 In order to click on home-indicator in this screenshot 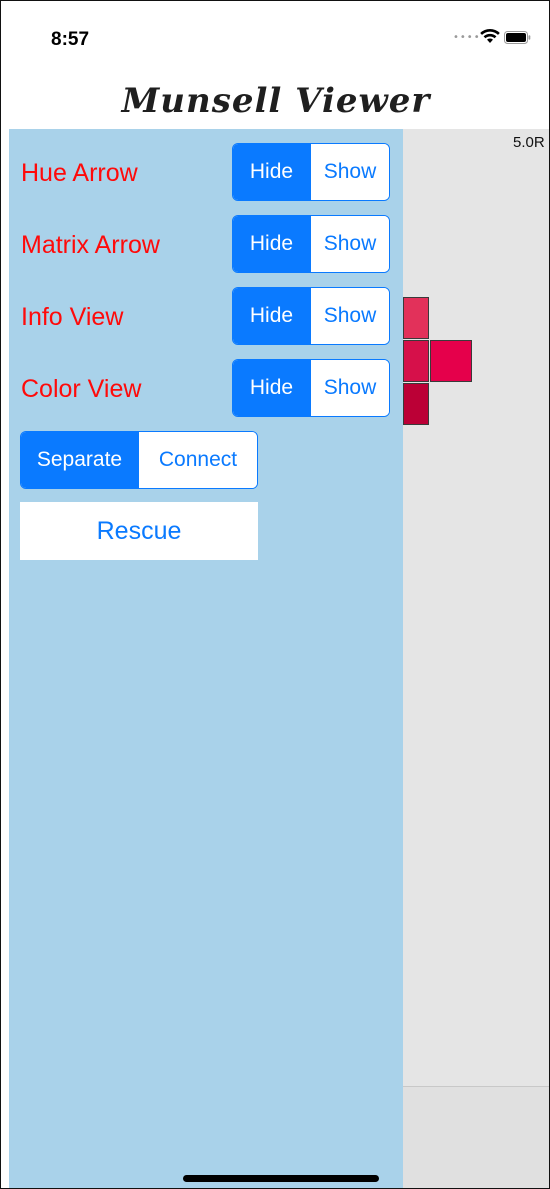, I will do `click(281, 1178)`.